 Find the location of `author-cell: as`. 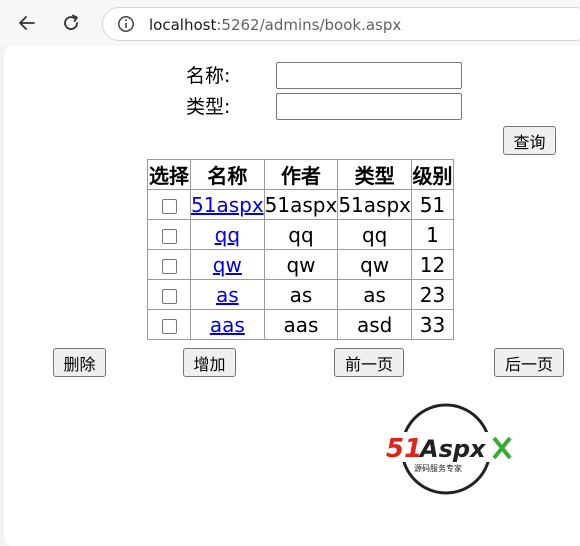

author-cell: as is located at coordinates (301, 294).